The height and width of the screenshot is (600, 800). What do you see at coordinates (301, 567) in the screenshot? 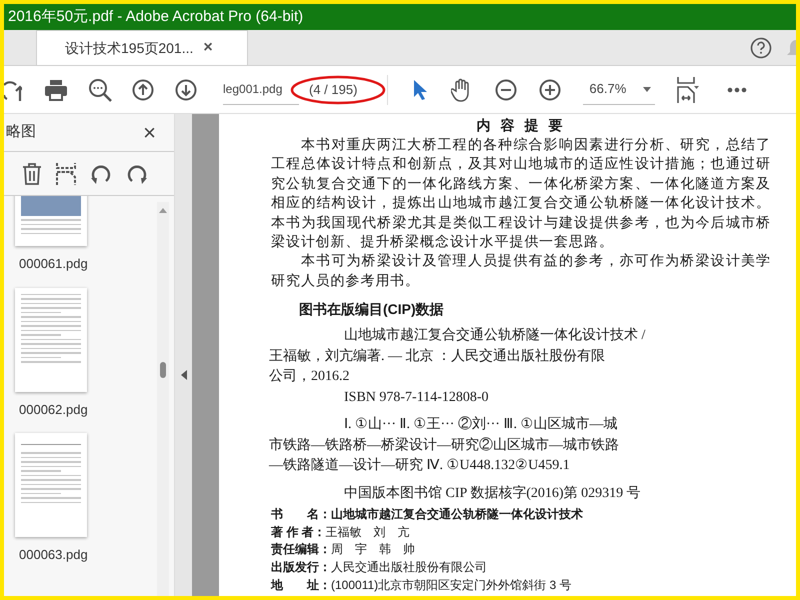
I see `detail-label: 出版发行：` at bounding box center [301, 567].